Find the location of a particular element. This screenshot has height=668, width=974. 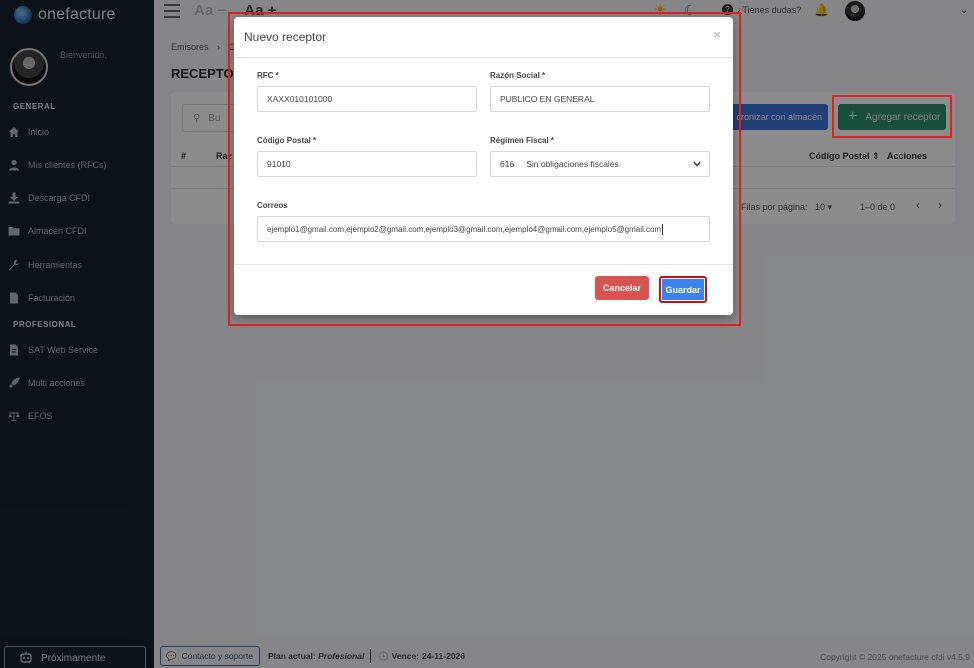

razon-social-label: Razón Social * is located at coordinates (518, 75).